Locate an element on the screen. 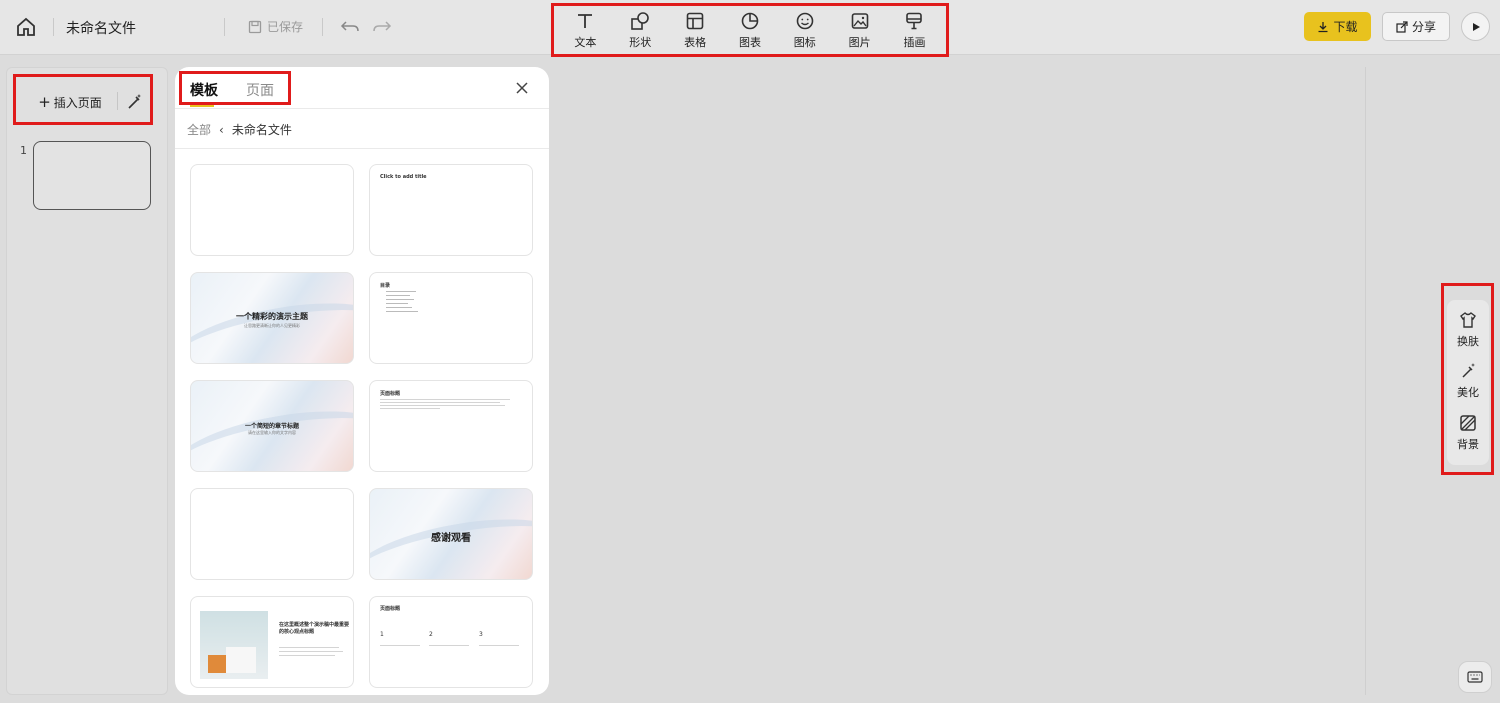 The image size is (1500, 703). home-icon is located at coordinates (26, 27).